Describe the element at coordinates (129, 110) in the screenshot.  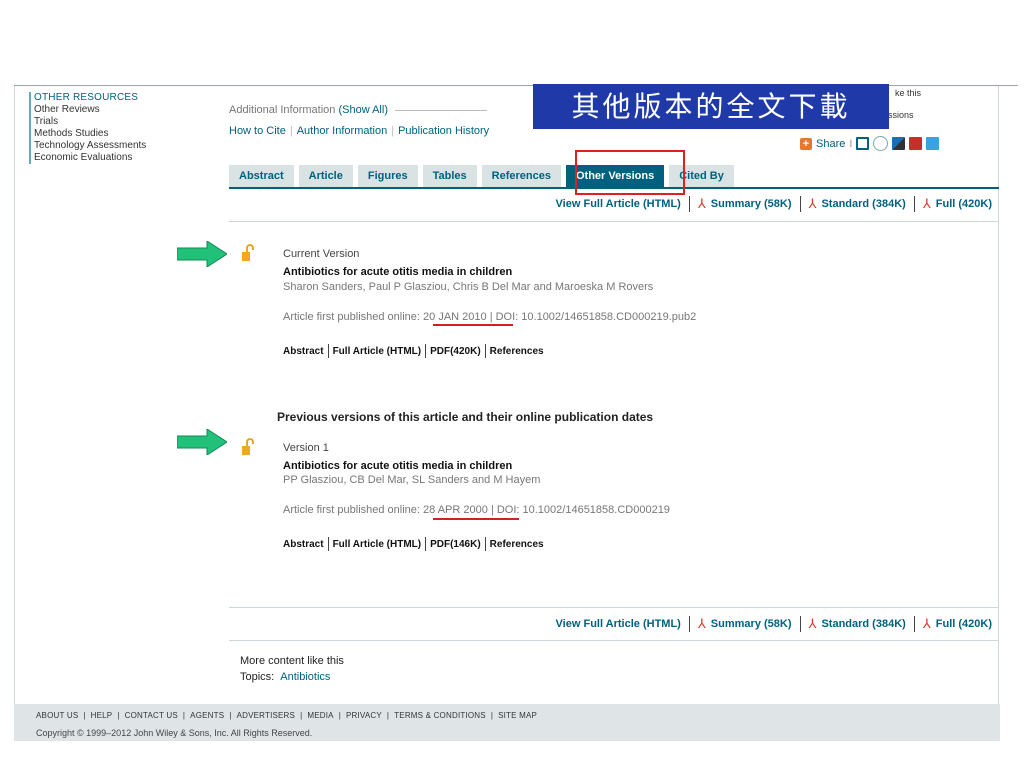
I see `sidebar-item-other-reviews: Other Reviews` at that location.